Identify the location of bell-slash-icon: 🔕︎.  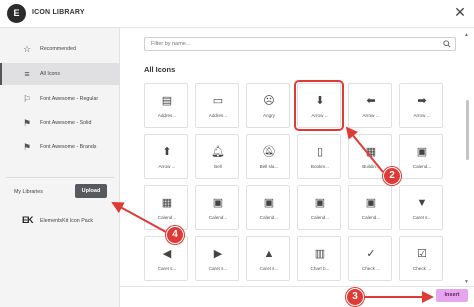
(269, 152).